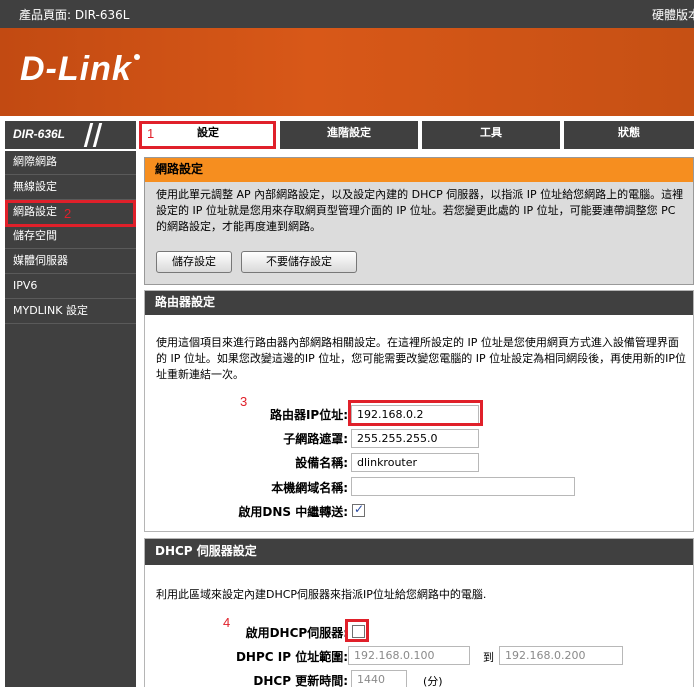 This screenshot has height=687, width=694. I want to click on dns-relay-checkbox, so click(358, 509).